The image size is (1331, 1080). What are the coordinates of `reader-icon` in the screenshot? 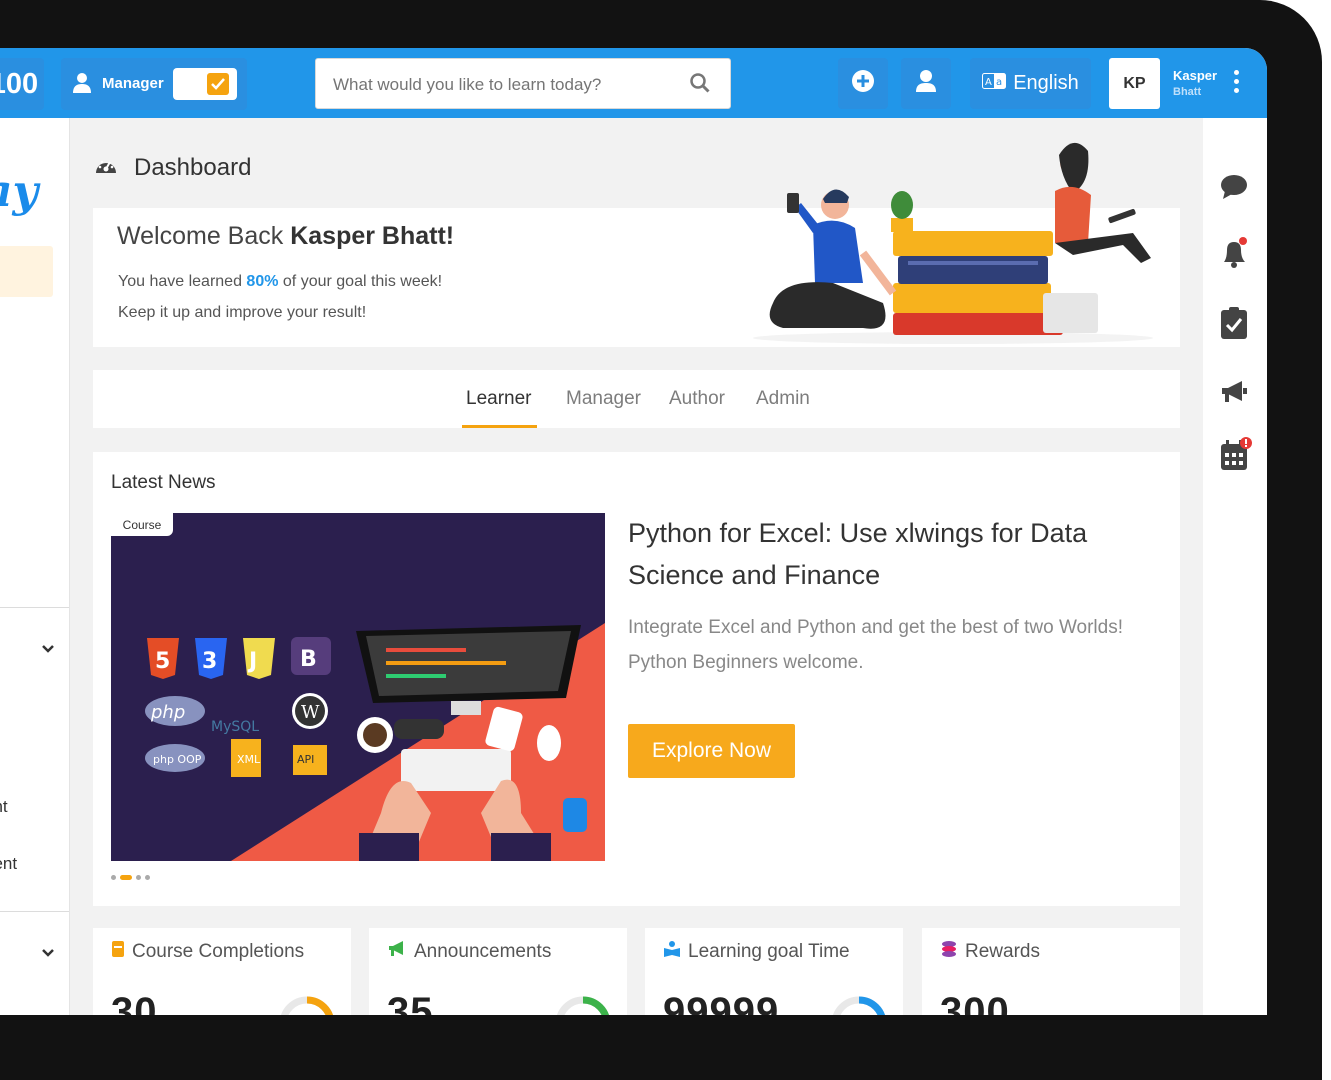 It's located at (672, 952).